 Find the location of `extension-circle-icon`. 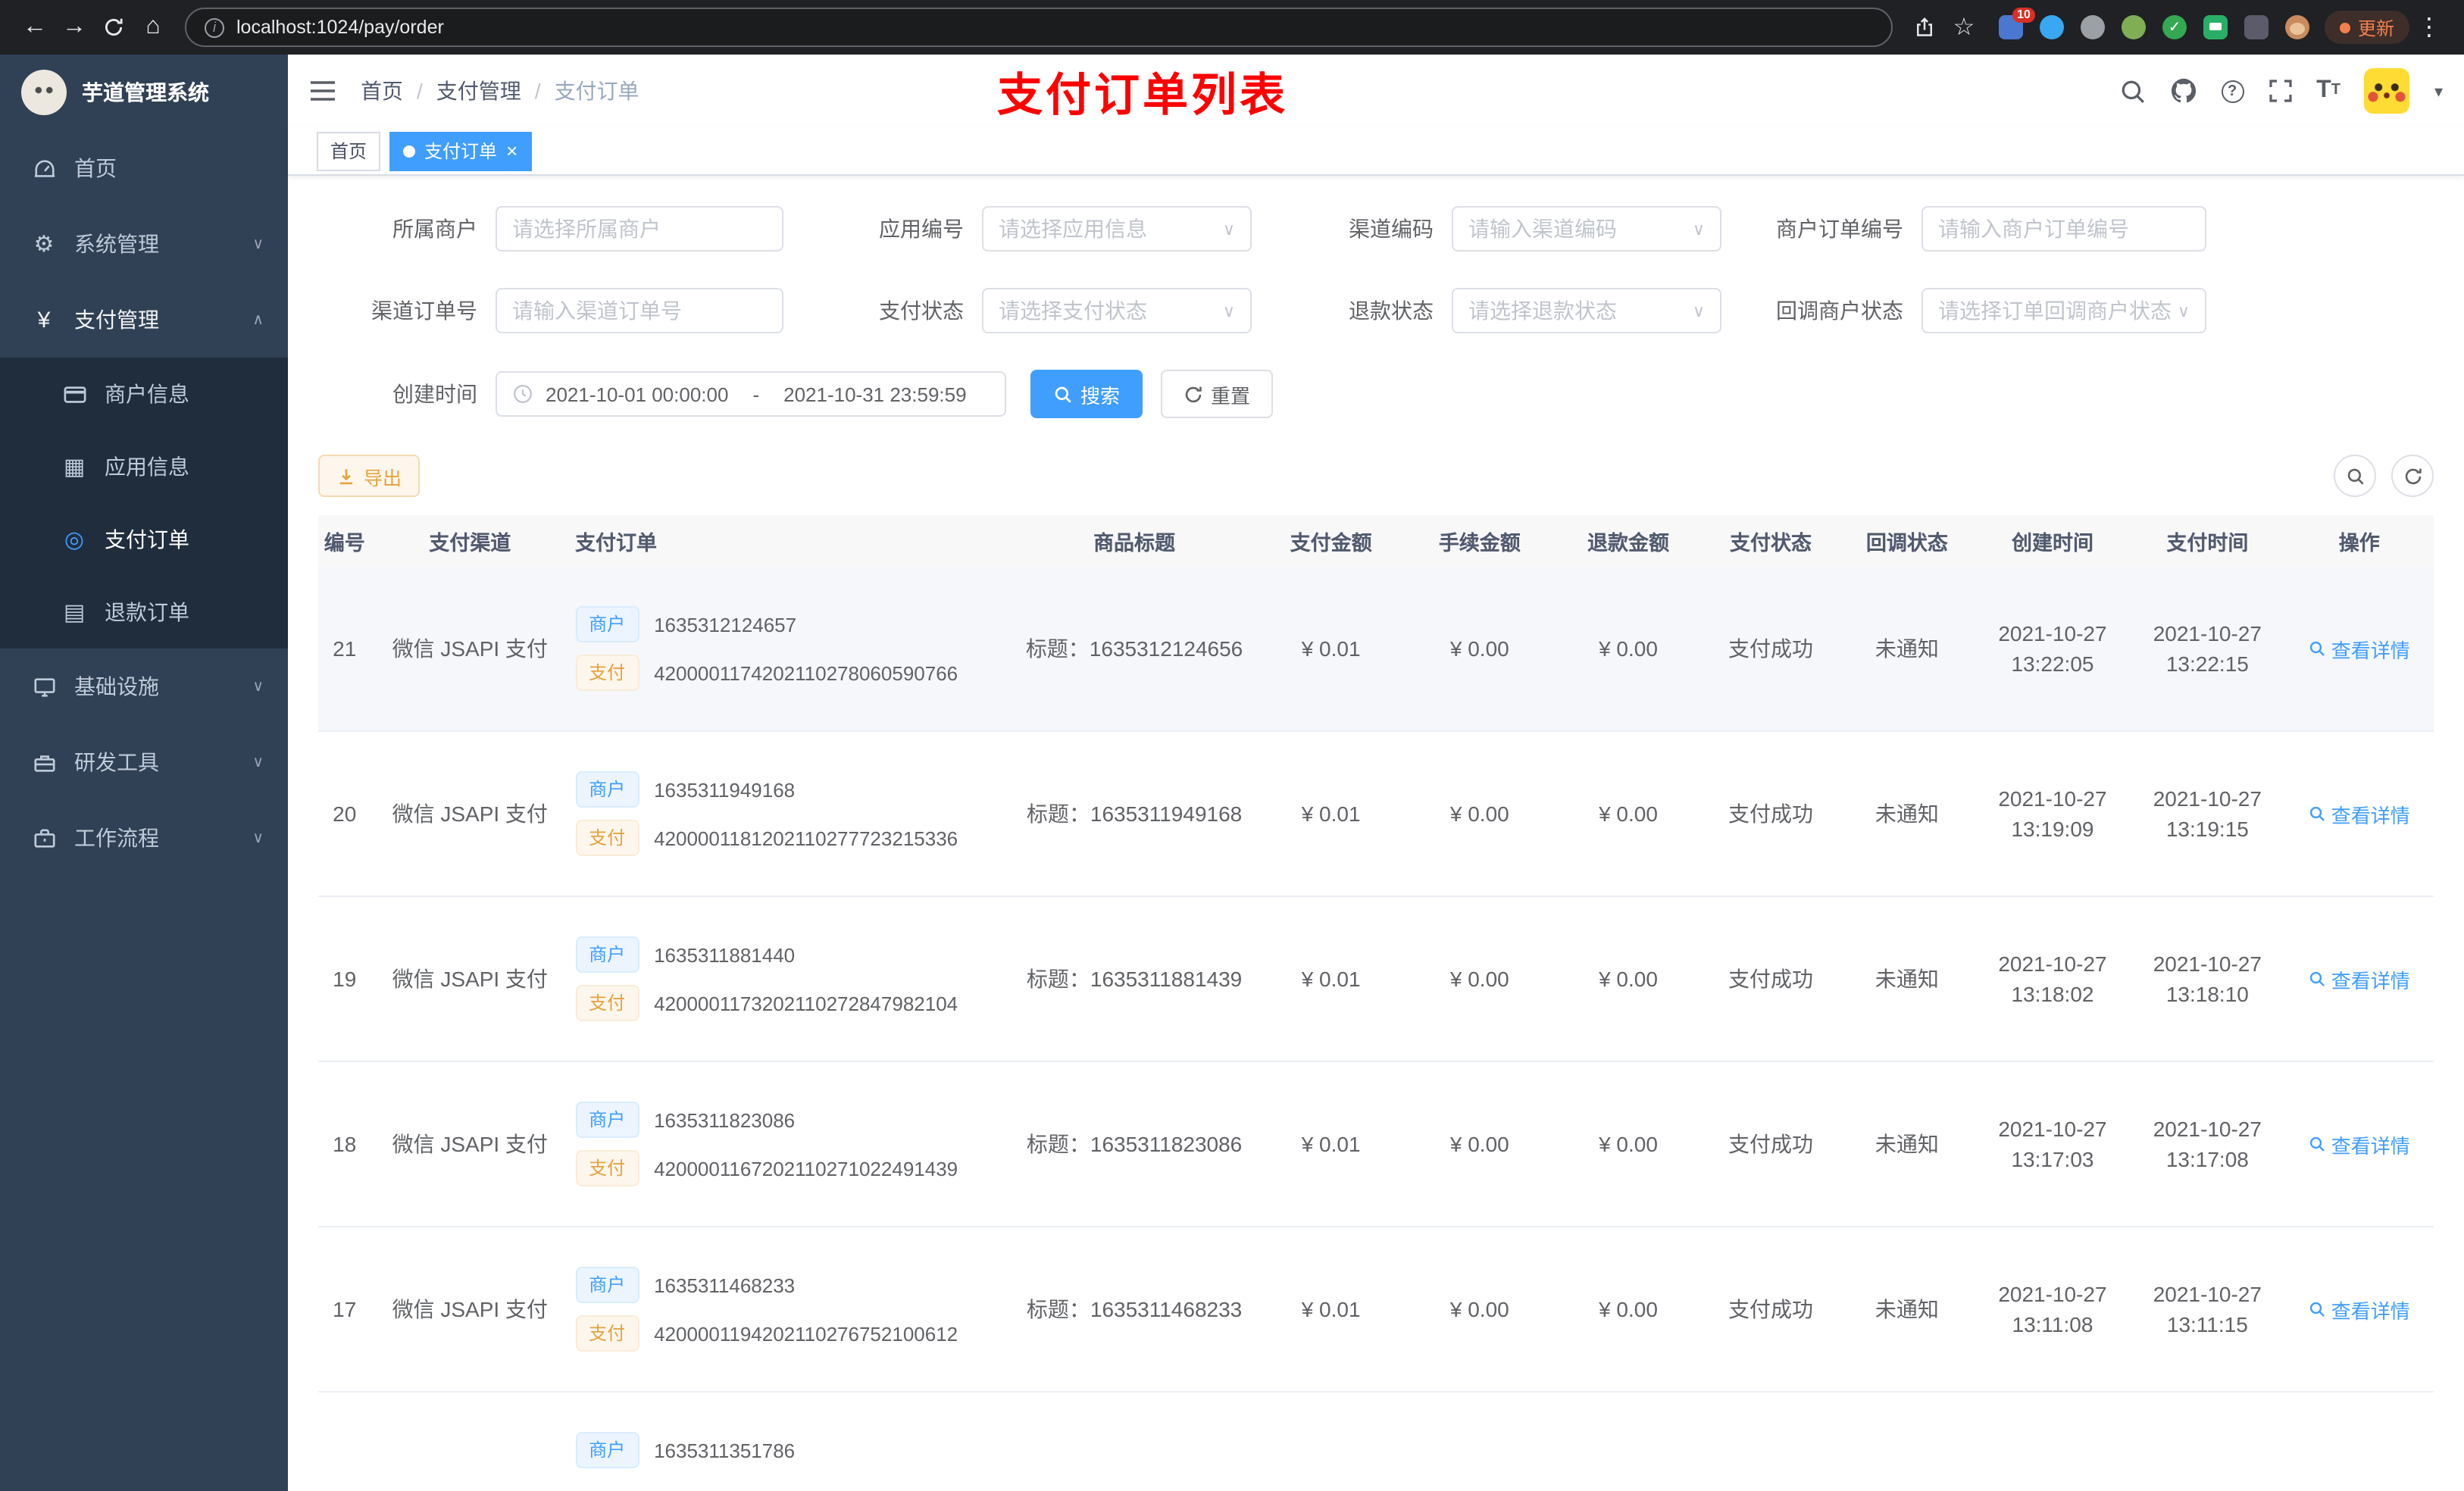

extension-circle-icon is located at coordinates (2133, 27).